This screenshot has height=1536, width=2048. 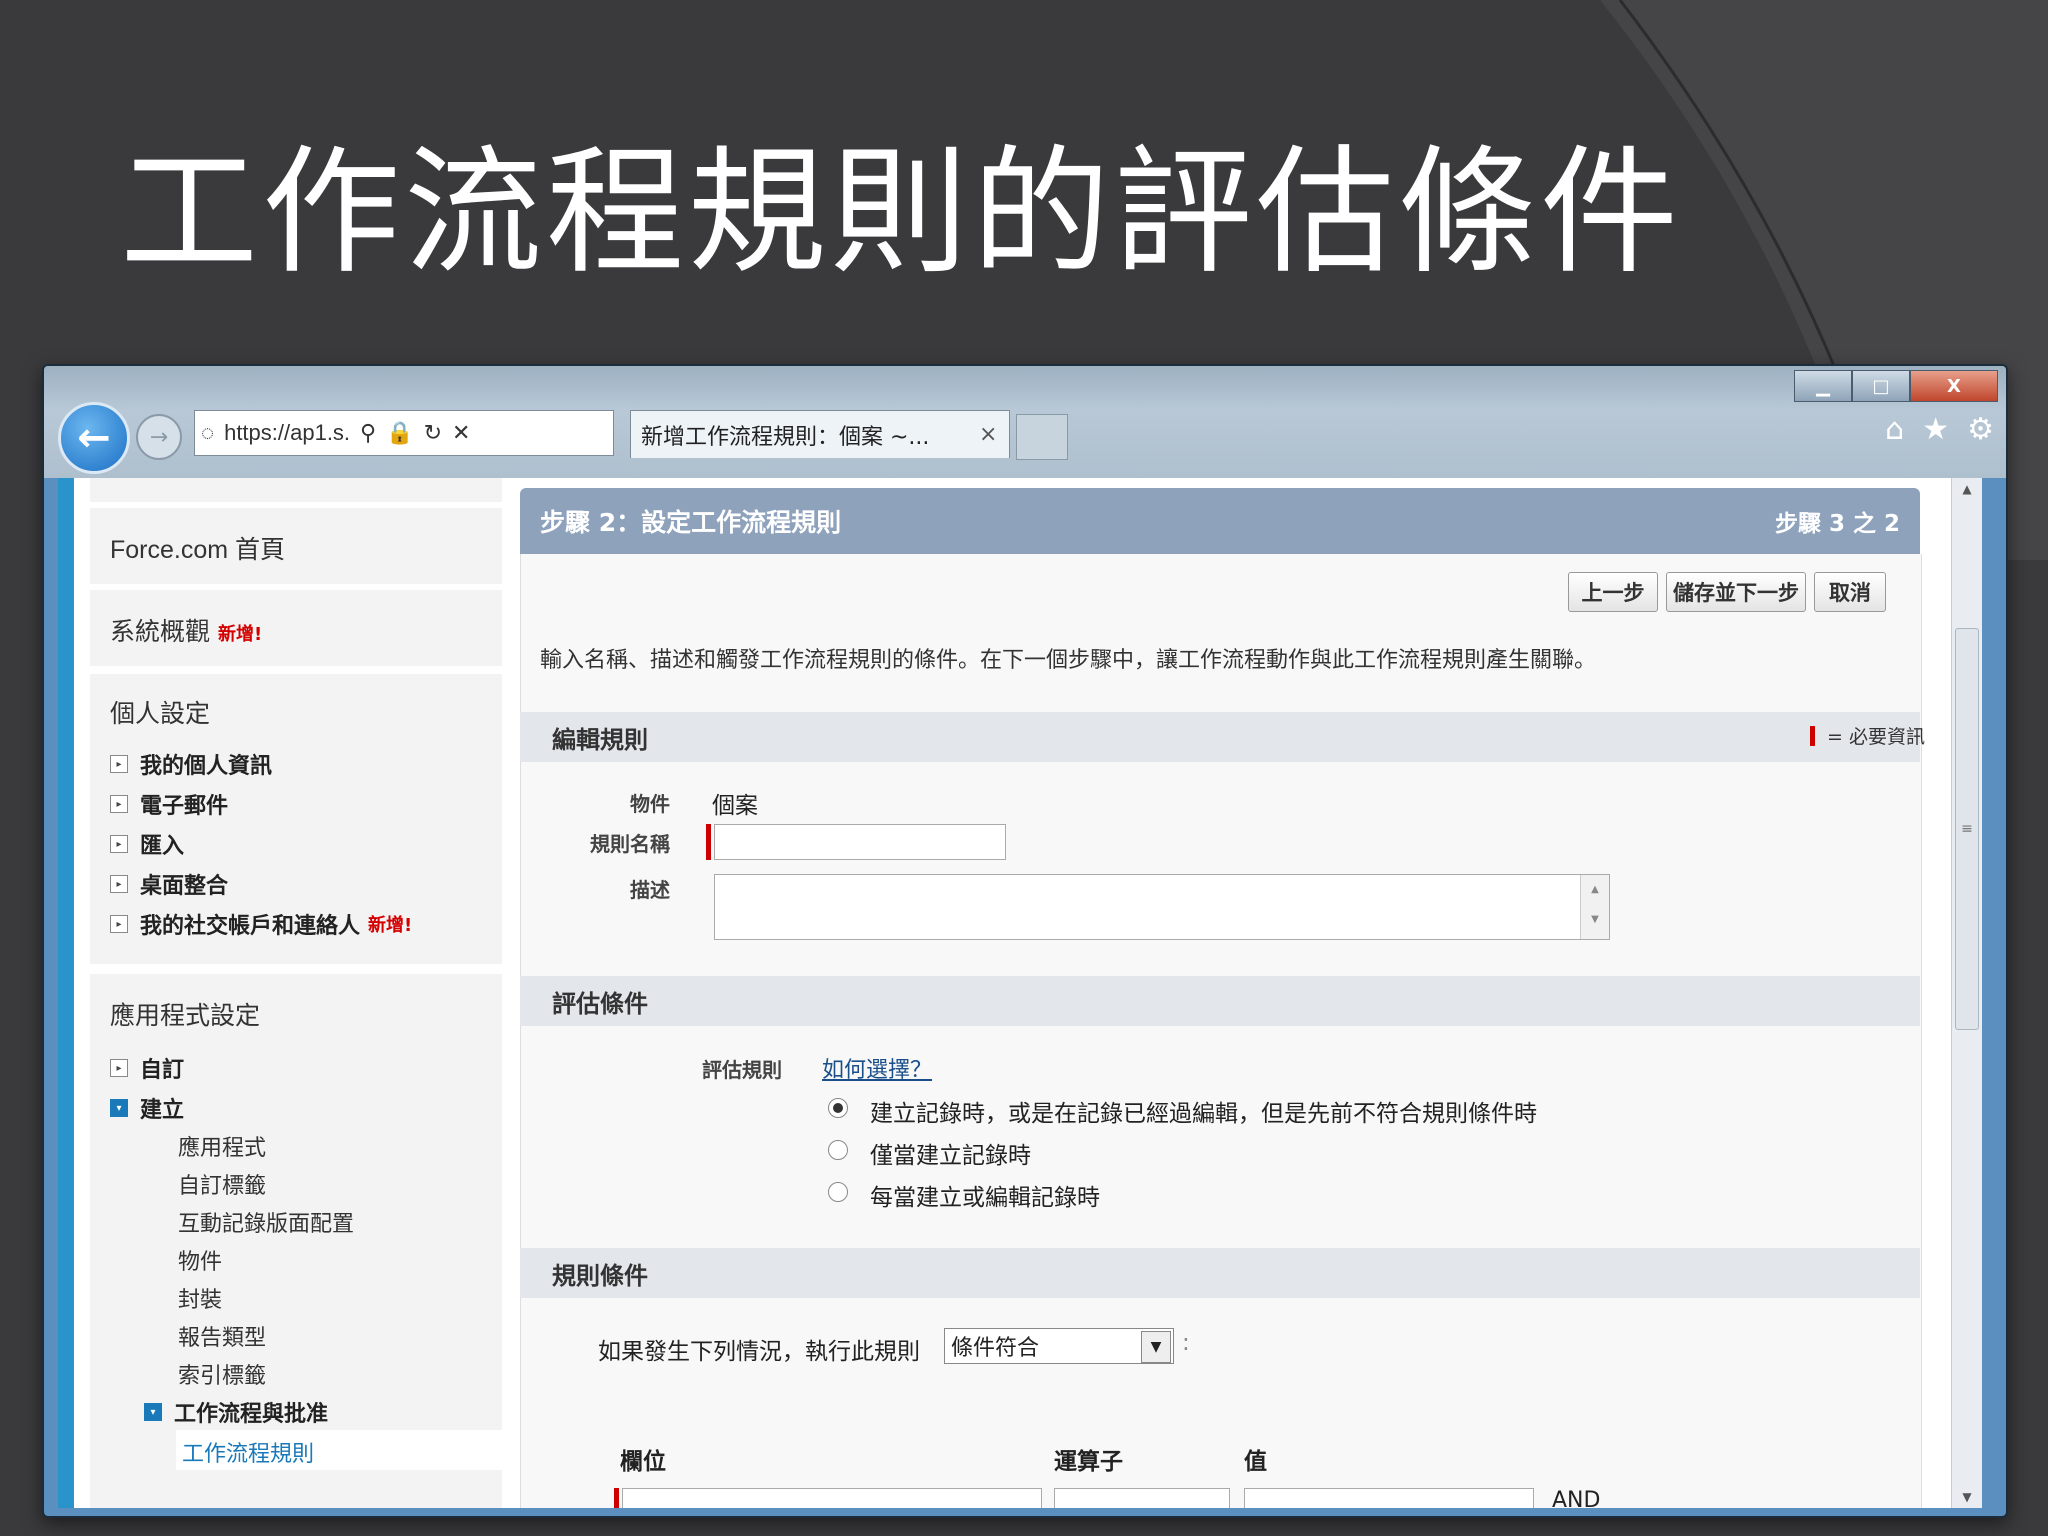 I want to click on criteria-dropdown: 條件符合 ▼, so click(x=1059, y=1346).